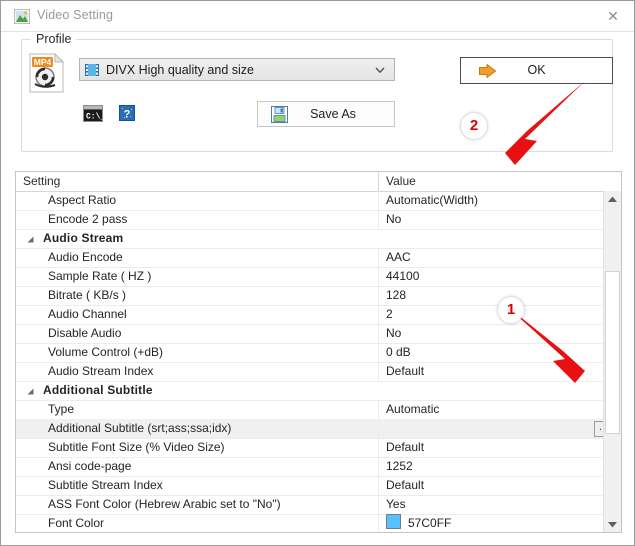 The image size is (635, 546). What do you see at coordinates (499, 523) in the screenshot?
I see `setting-value: 57C0FF` at bounding box center [499, 523].